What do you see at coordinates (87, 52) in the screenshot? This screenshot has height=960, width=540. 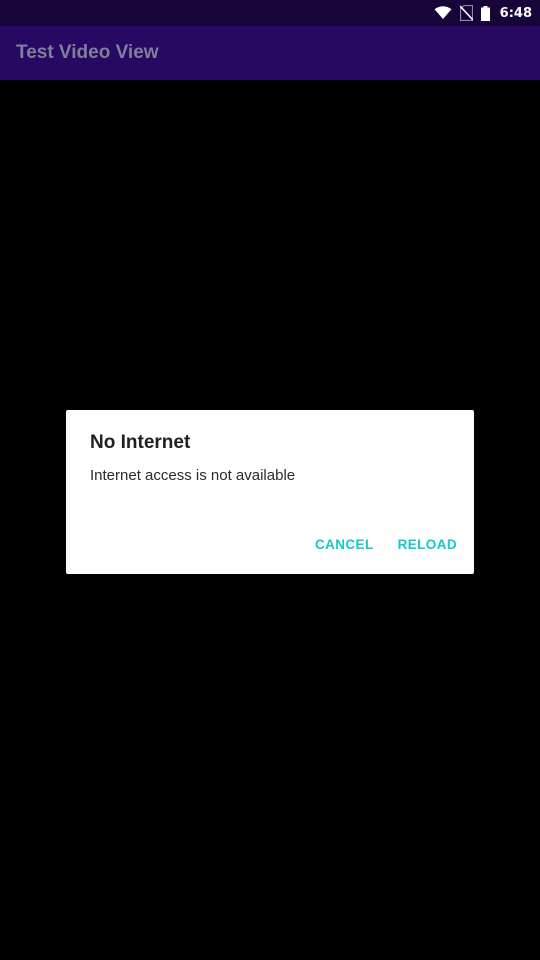 I see `app-title: Test Video View` at bounding box center [87, 52].